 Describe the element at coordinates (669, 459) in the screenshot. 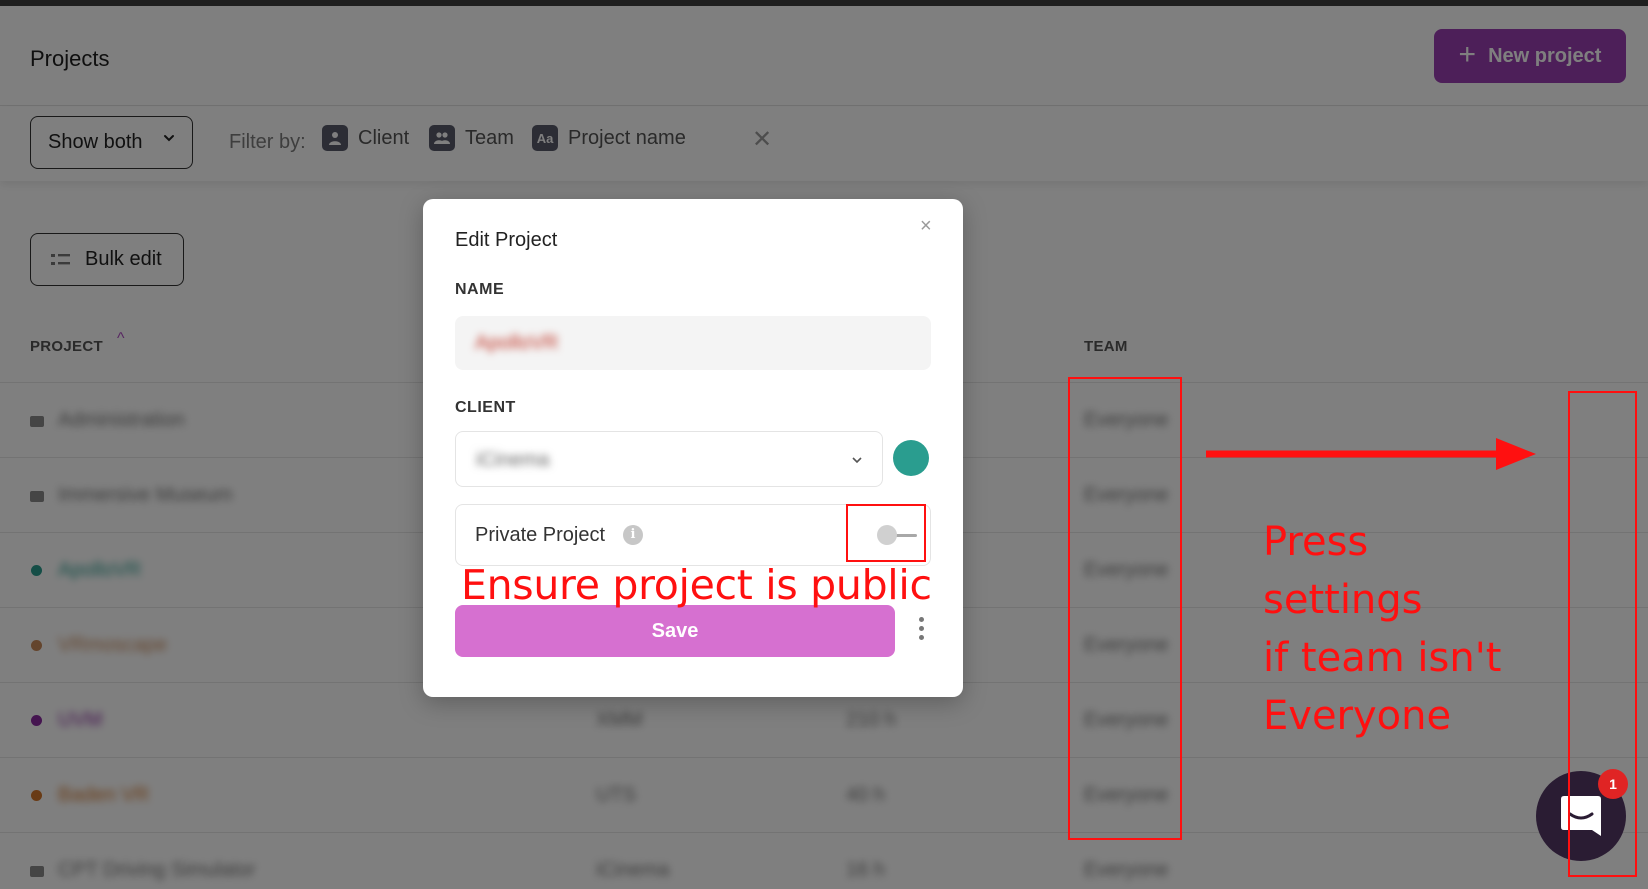

I see `client-select: iCinema` at that location.